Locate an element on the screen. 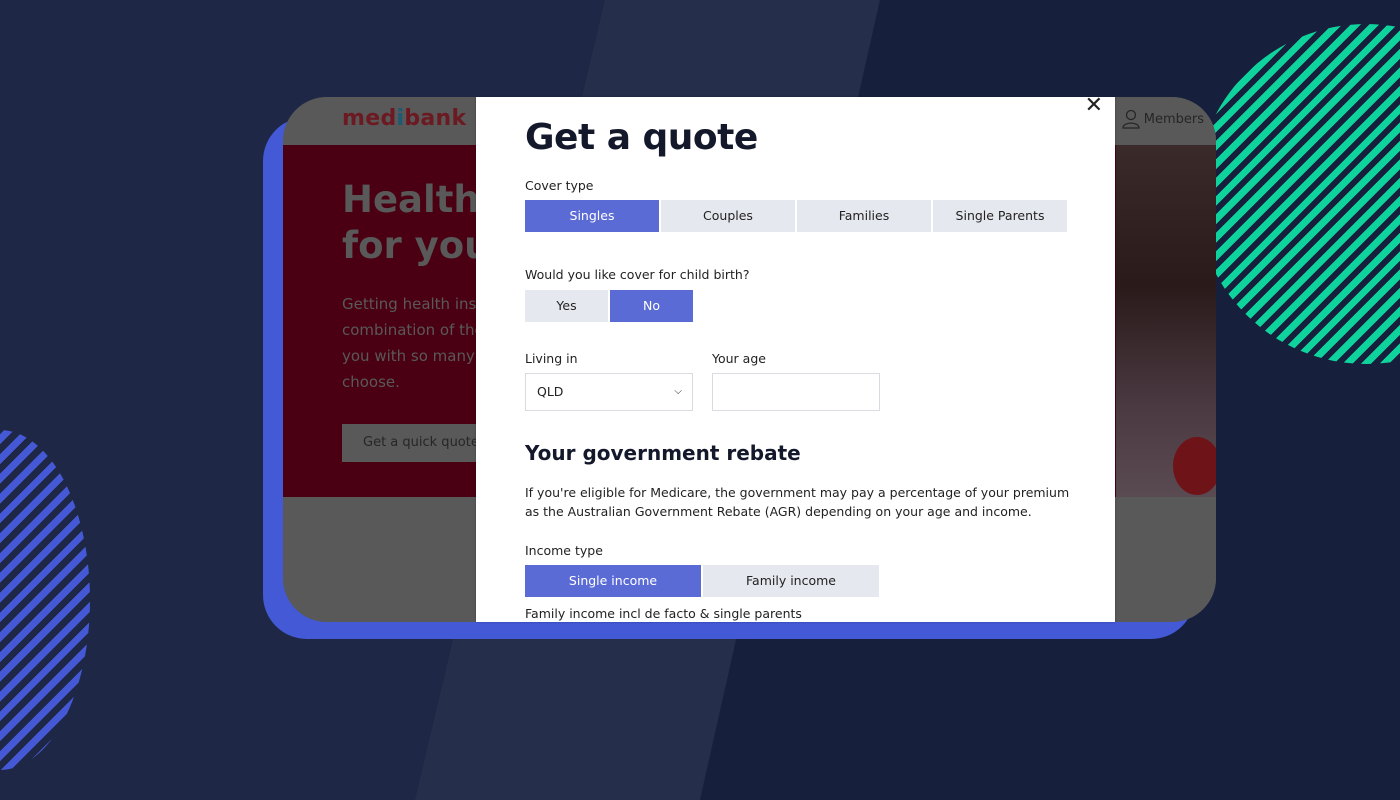 This screenshot has height=800, width=1400. members-label: Members is located at coordinates (1173, 119).